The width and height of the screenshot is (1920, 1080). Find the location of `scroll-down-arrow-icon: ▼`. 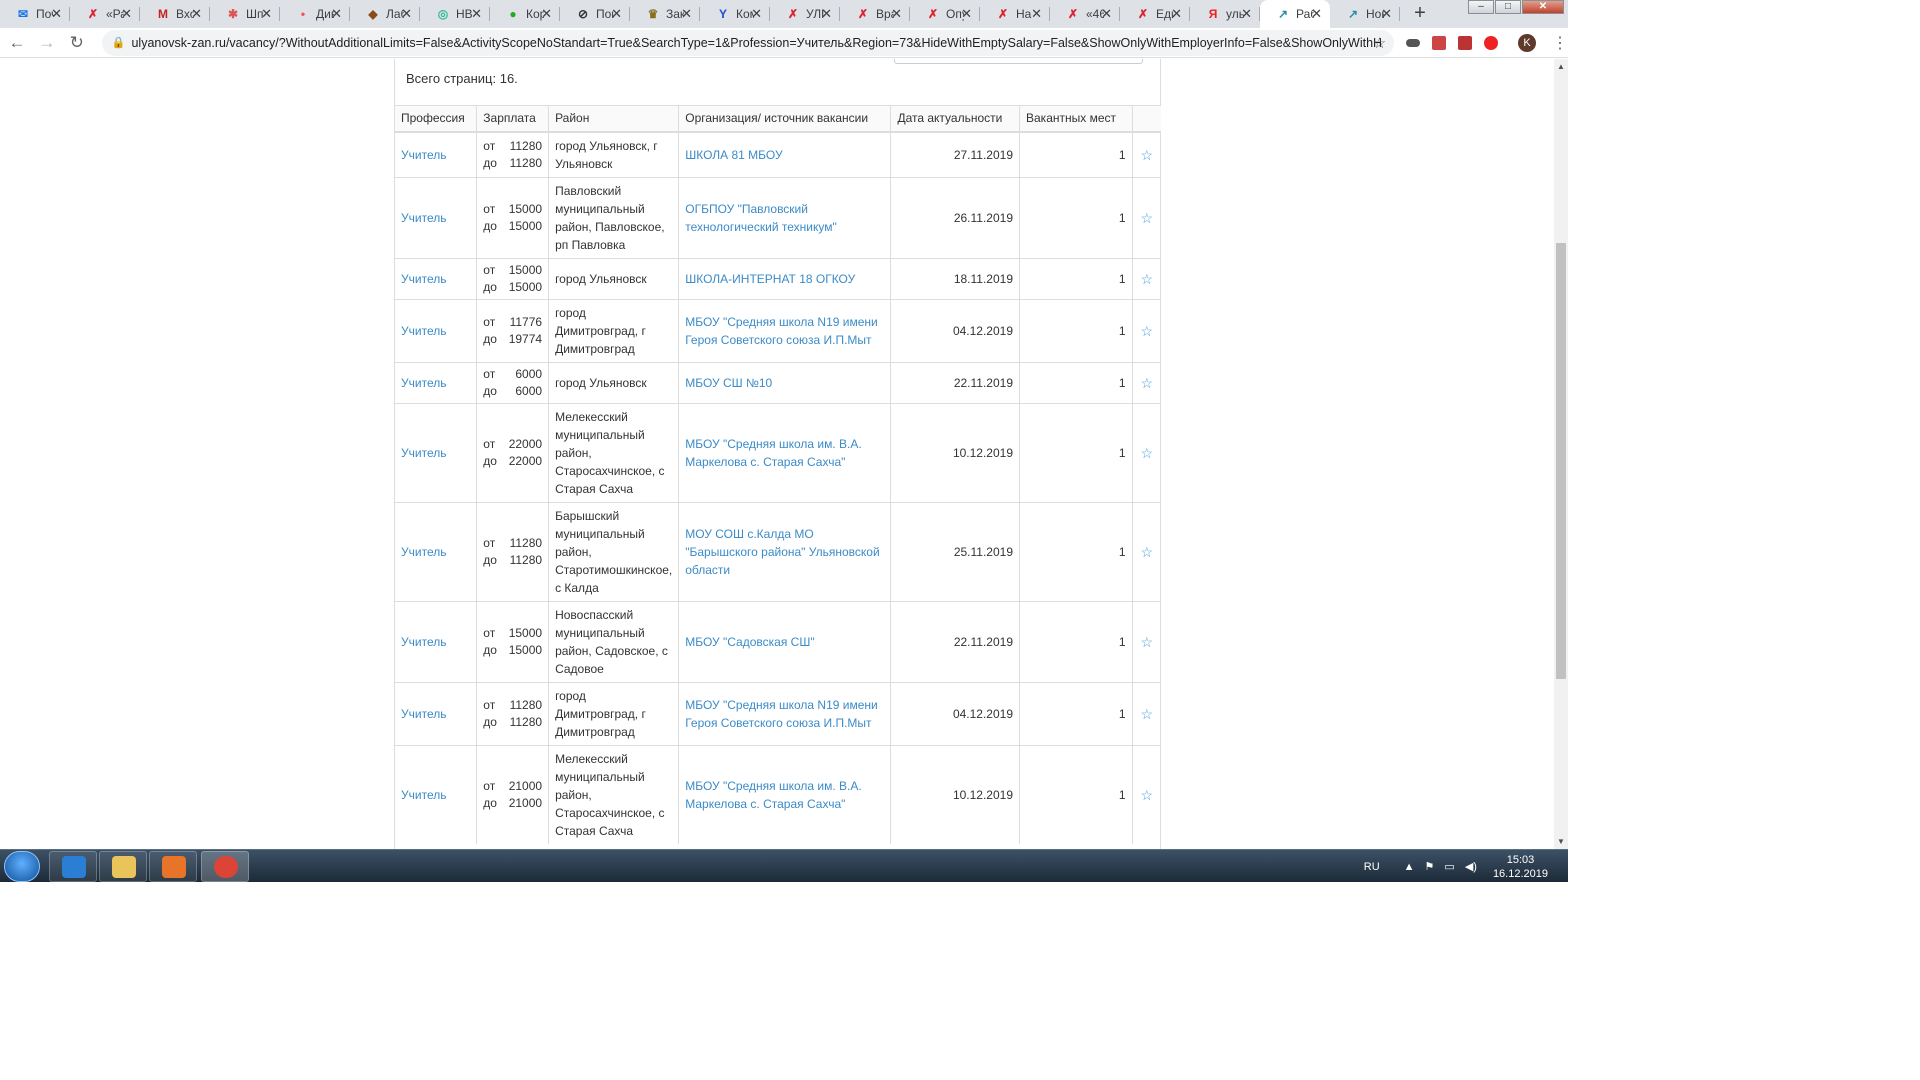

scroll-down-arrow-icon: ▼ is located at coordinates (1561, 841).